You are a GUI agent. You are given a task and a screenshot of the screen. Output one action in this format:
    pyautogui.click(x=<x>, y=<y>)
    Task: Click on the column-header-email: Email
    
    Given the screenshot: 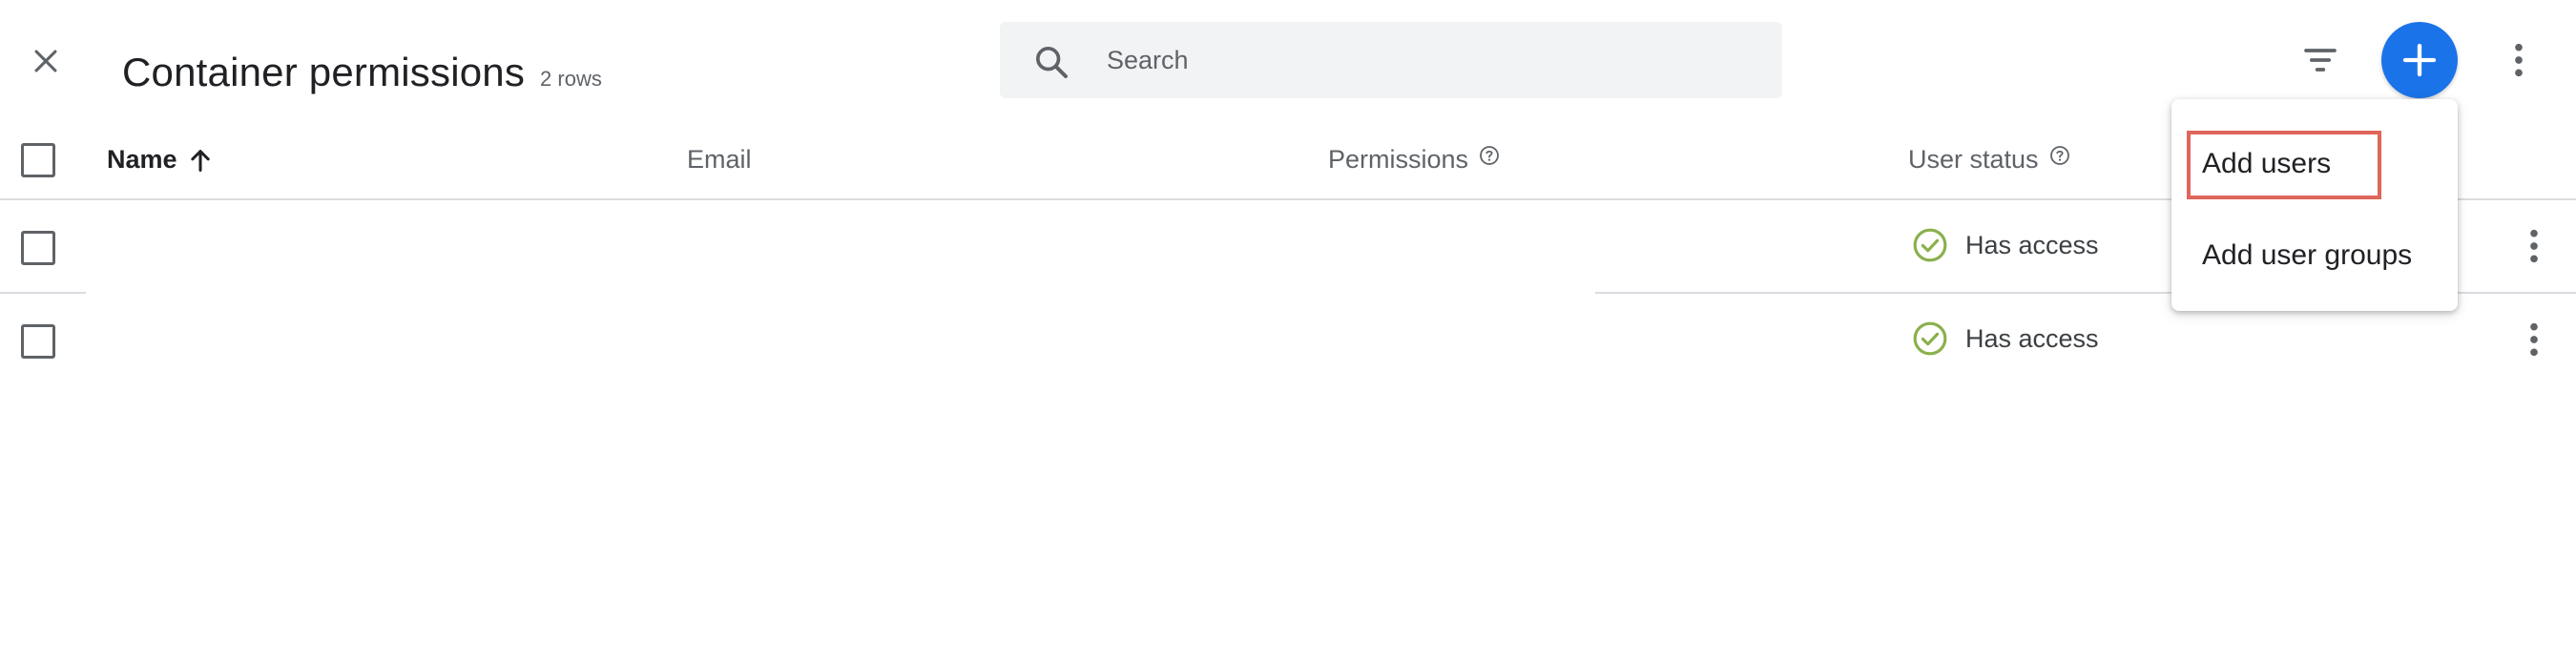 What is the action you would take?
    pyautogui.click(x=719, y=160)
    